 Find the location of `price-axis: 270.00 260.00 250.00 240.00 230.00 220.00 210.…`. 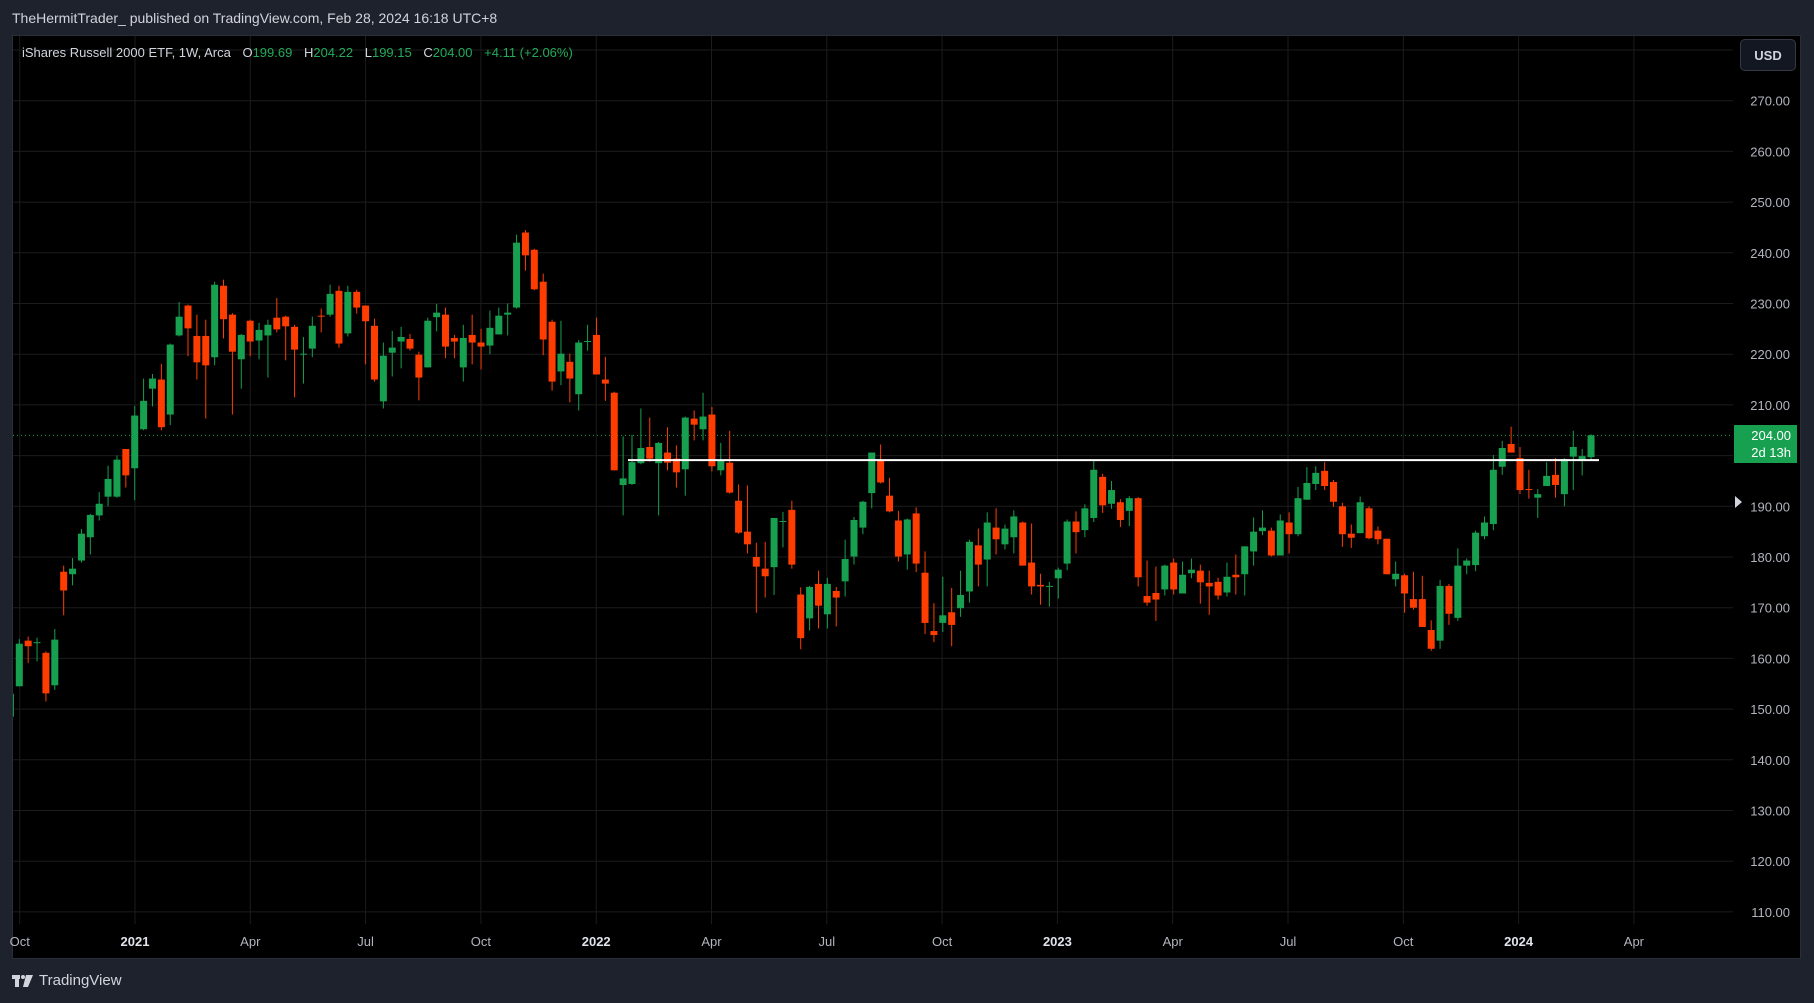

price-axis: 270.00 260.00 250.00 240.00 230.00 220.00 210.… is located at coordinates (1770, 507).